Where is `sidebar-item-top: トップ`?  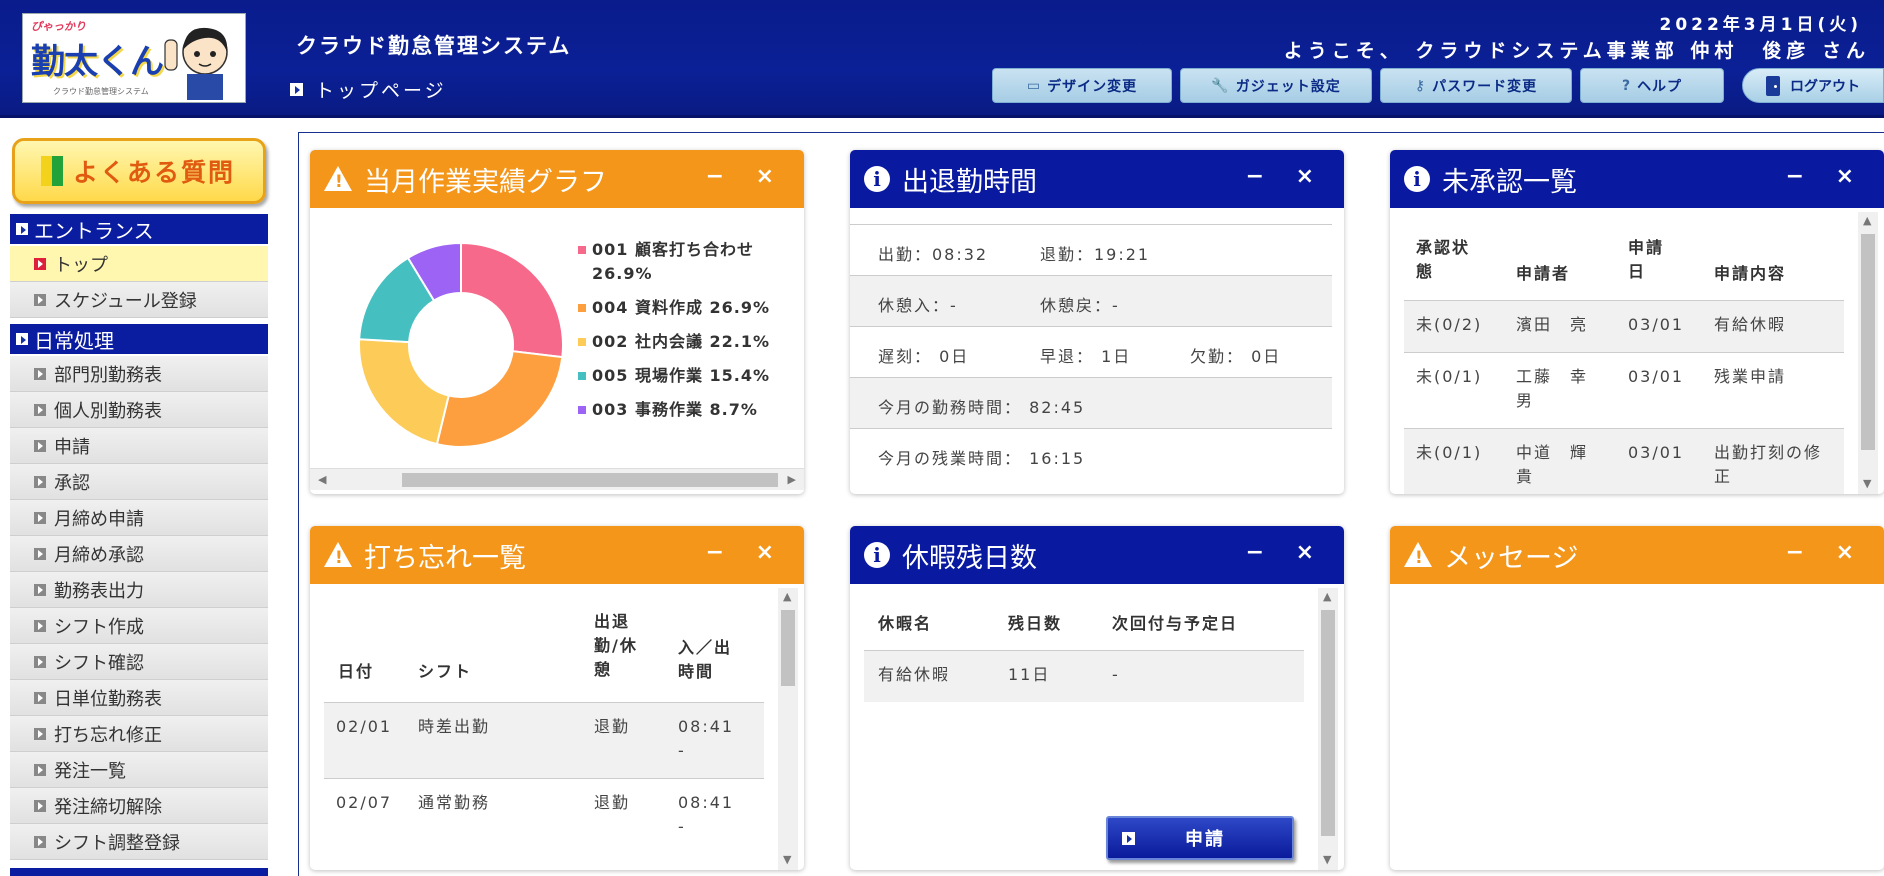
sidebar-item-top: トップ is located at coordinates (139, 264).